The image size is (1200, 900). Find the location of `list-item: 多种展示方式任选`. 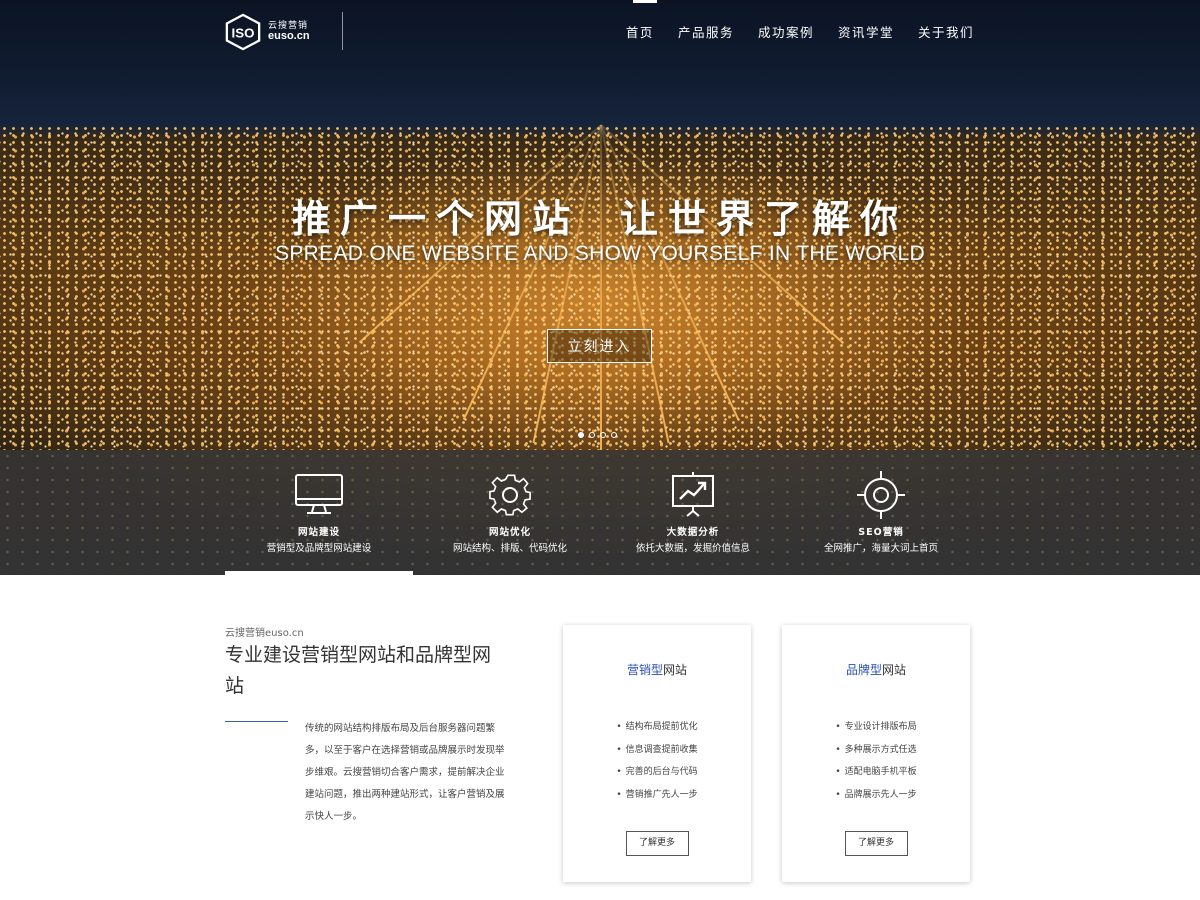

list-item: 多种展示方式任选 is located at coordinates (876, 750).